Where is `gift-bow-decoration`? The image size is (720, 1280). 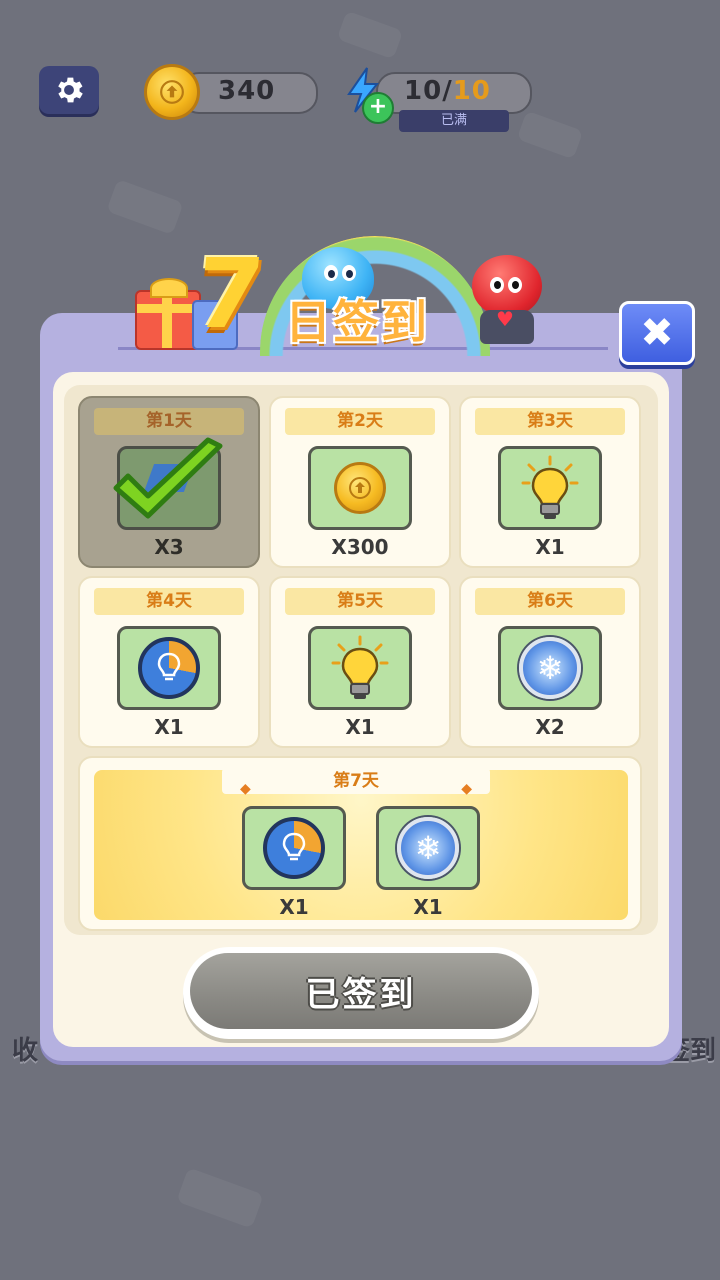 gift-bow-decoration is located at coordinates (169, 288).